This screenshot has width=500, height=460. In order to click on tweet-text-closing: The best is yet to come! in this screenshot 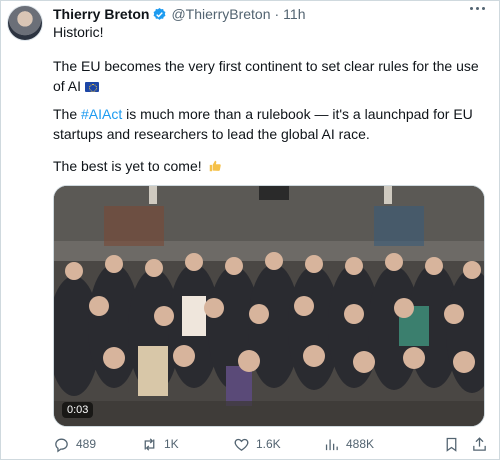, I will do `click(127, 166)`.